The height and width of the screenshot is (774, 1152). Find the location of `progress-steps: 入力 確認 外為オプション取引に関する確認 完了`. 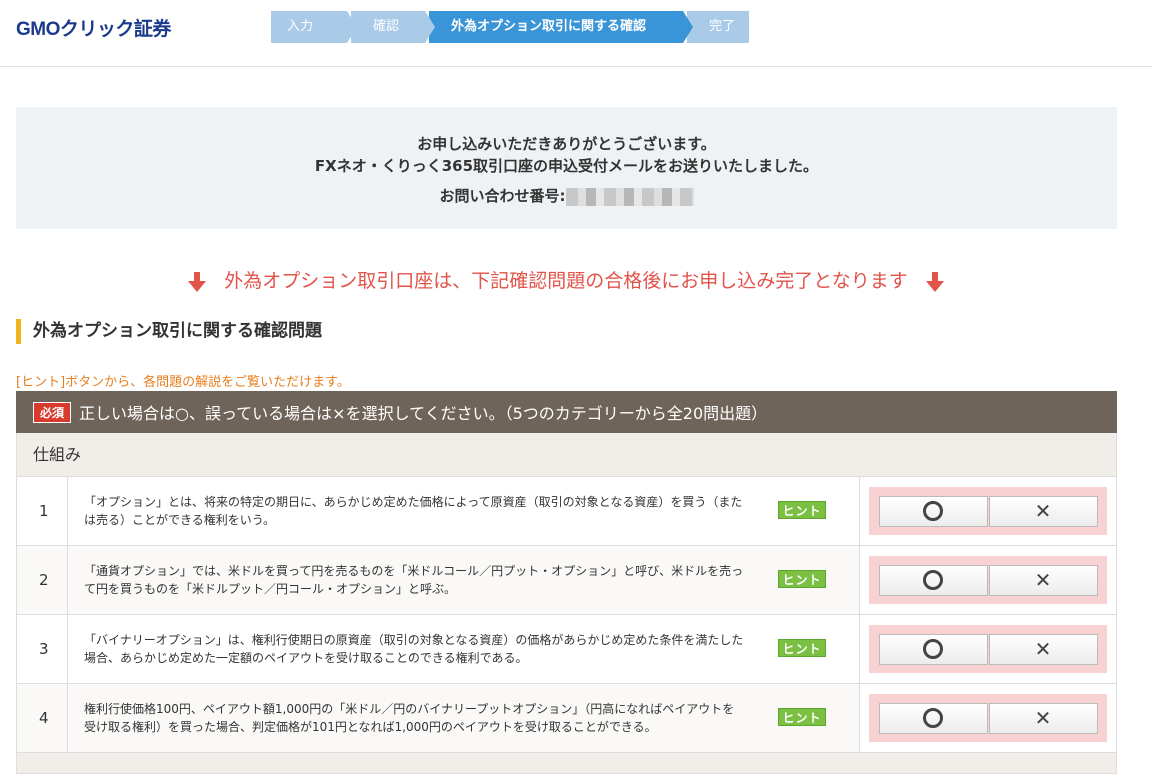

progress-steps: 入力 確認 外為オプション取引に関する確認 完了 is located at coordinates (512, 27).